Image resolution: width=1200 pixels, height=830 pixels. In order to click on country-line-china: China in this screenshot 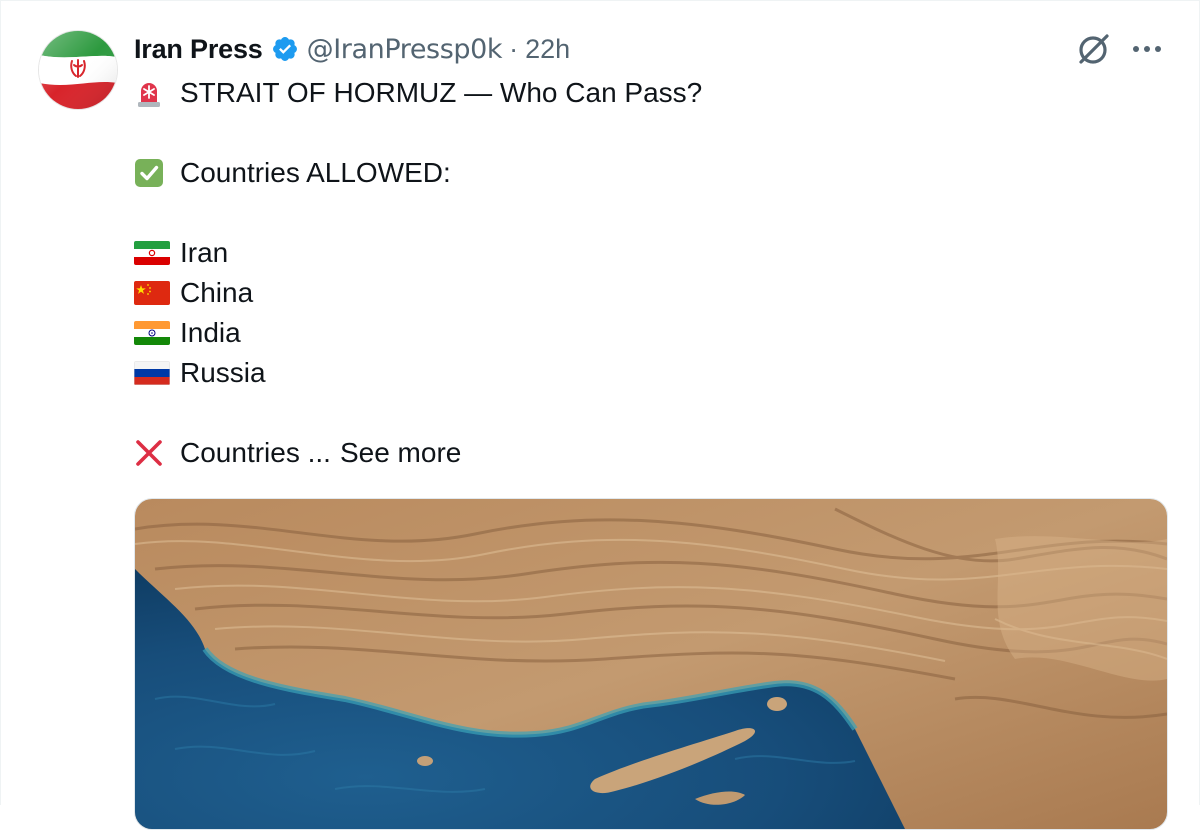, I will do `click(634, 293)`.